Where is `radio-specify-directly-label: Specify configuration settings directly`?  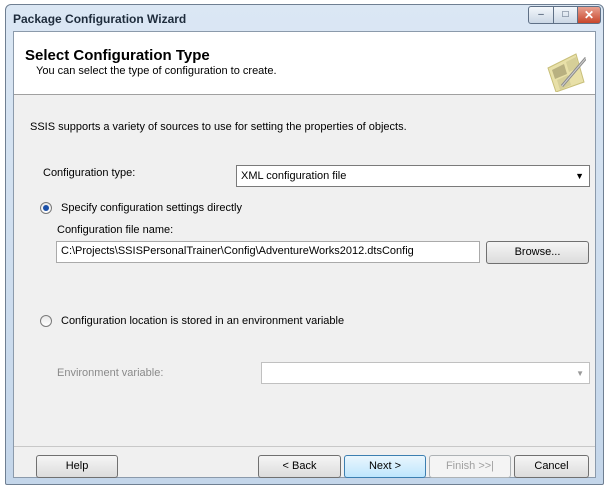
radio-specify-directly-label: Specify configuration settings directly is located at coordinates (151, 208).